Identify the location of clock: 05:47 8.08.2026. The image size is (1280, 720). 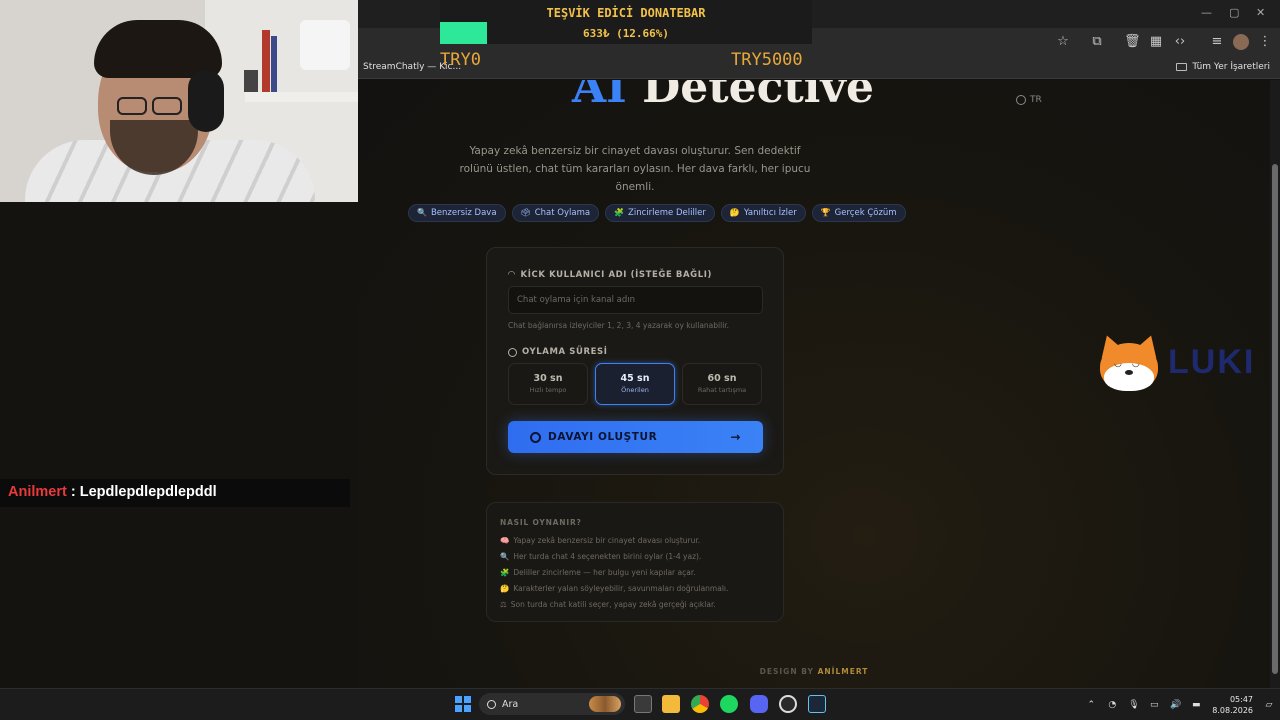
(1232, 705).